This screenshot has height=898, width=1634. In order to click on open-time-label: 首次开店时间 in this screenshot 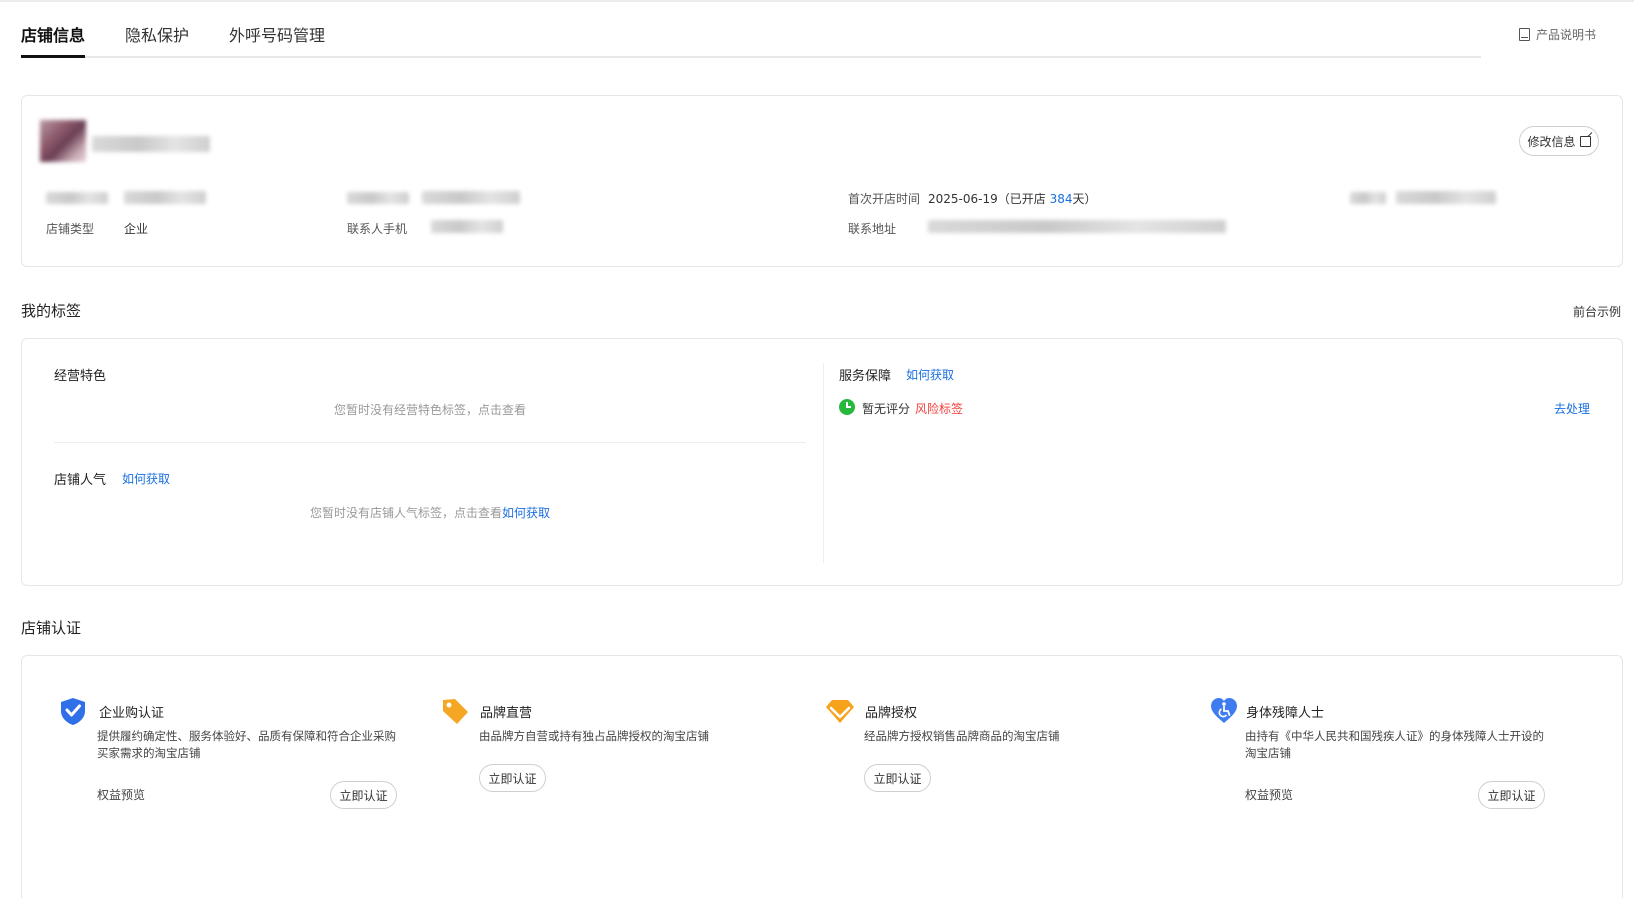, I will do `click(884, 199)`.